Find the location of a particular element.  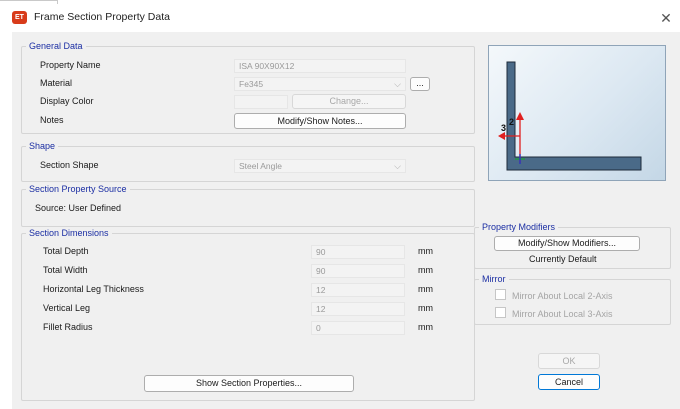

shape-title: Shape is located at coordinates (42, 146).